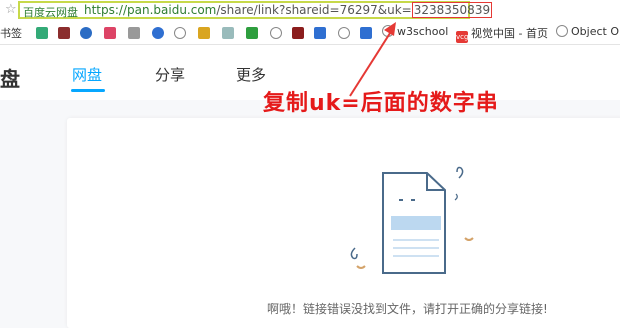  Describe the element at coordinates (412, 220) in the screenshot. I see `broken-file-icon` at that location.